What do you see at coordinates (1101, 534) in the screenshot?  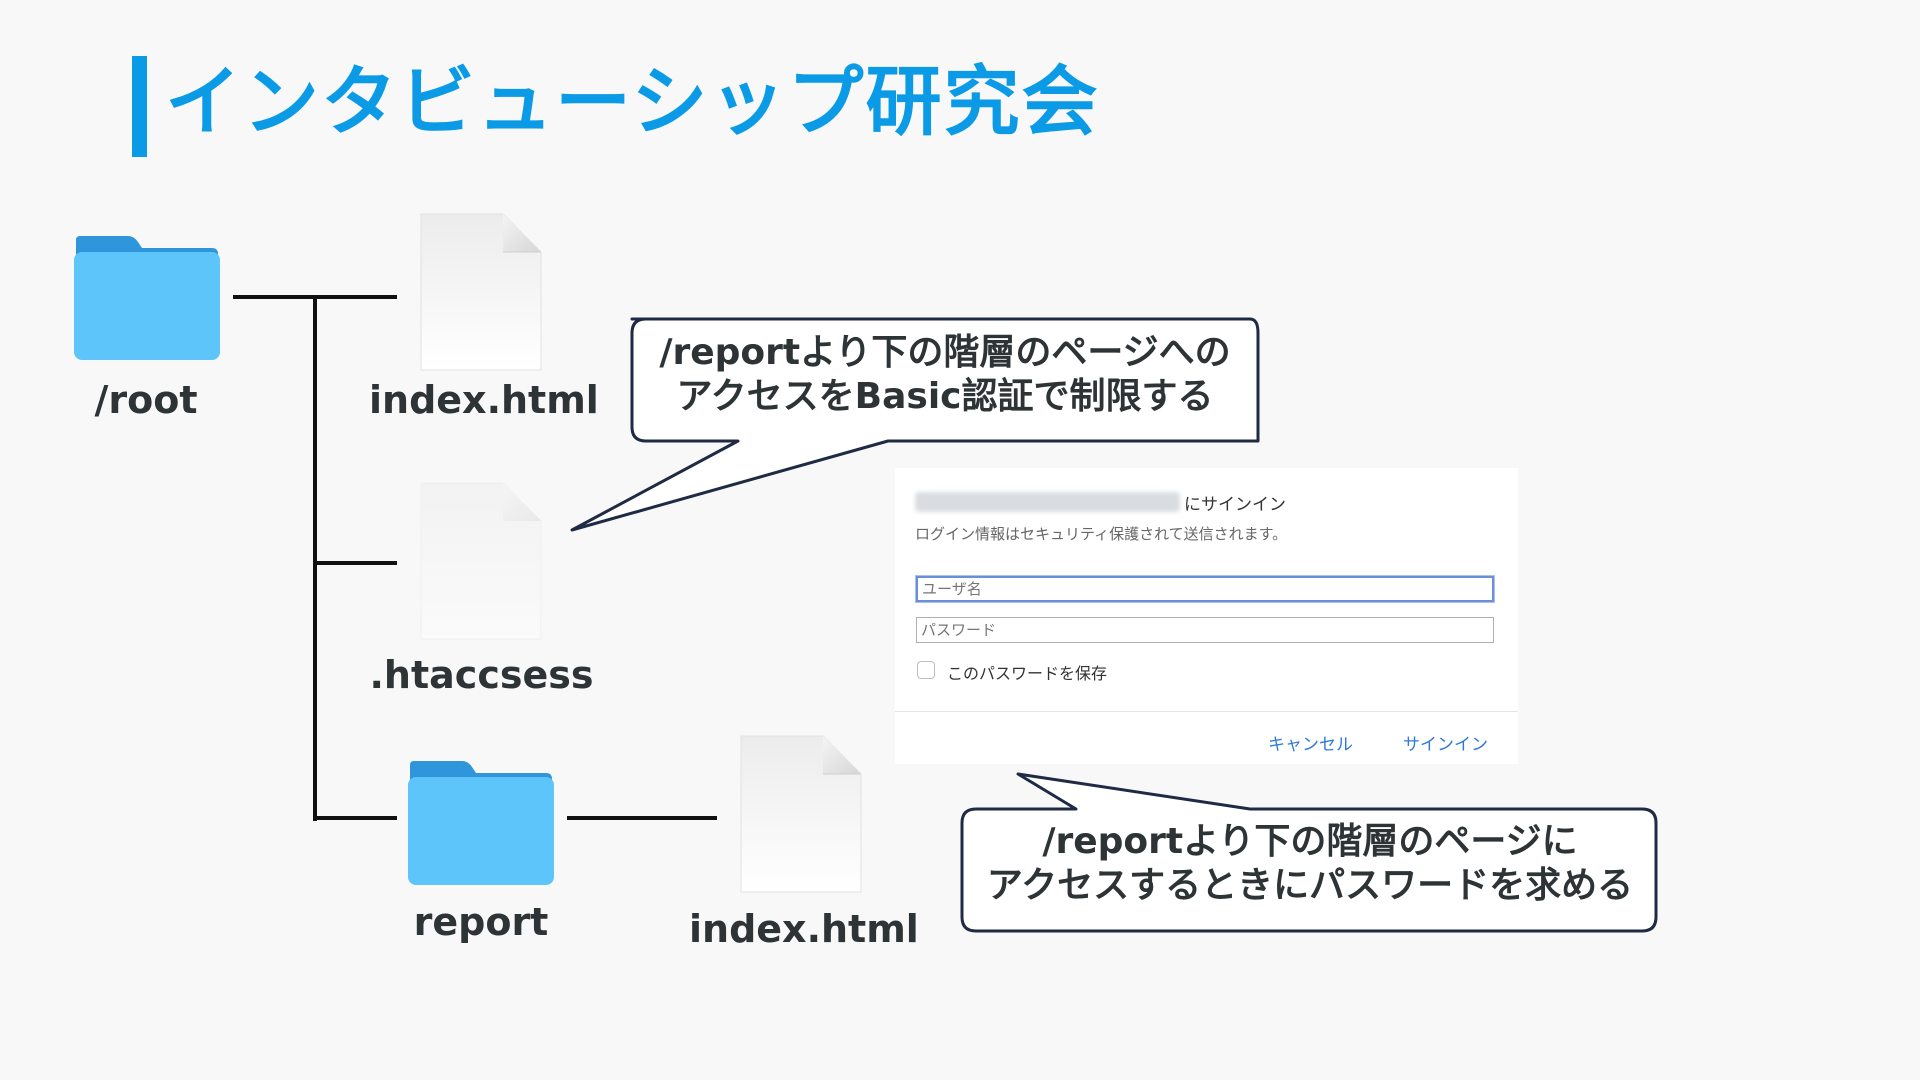 I see `dialog-description: ログイン情報はセキュリティ保護されて送信されます。` at bounding box center [1101, 534].